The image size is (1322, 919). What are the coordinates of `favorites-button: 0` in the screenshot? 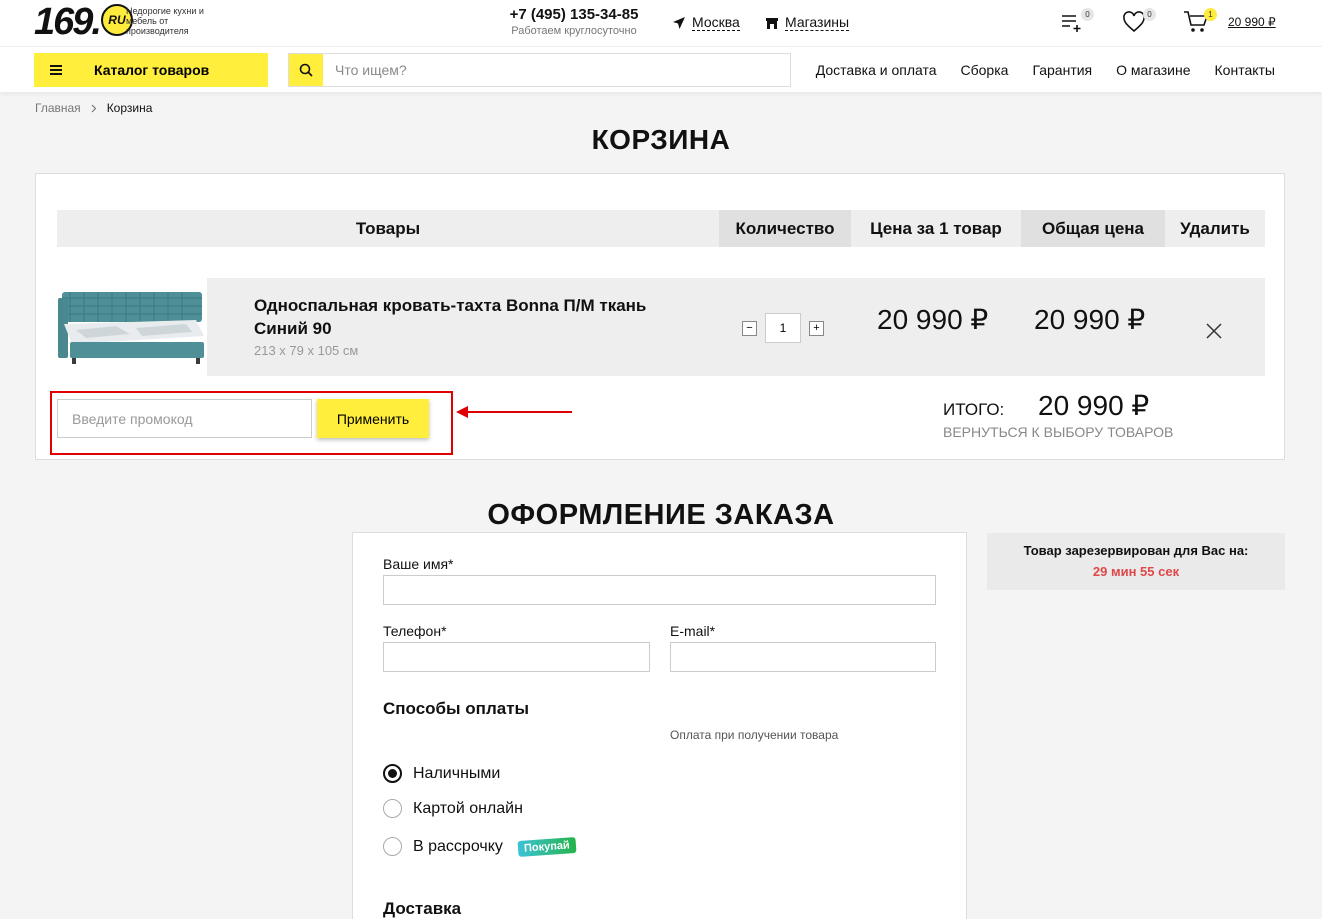 It's located at (1139, 22).